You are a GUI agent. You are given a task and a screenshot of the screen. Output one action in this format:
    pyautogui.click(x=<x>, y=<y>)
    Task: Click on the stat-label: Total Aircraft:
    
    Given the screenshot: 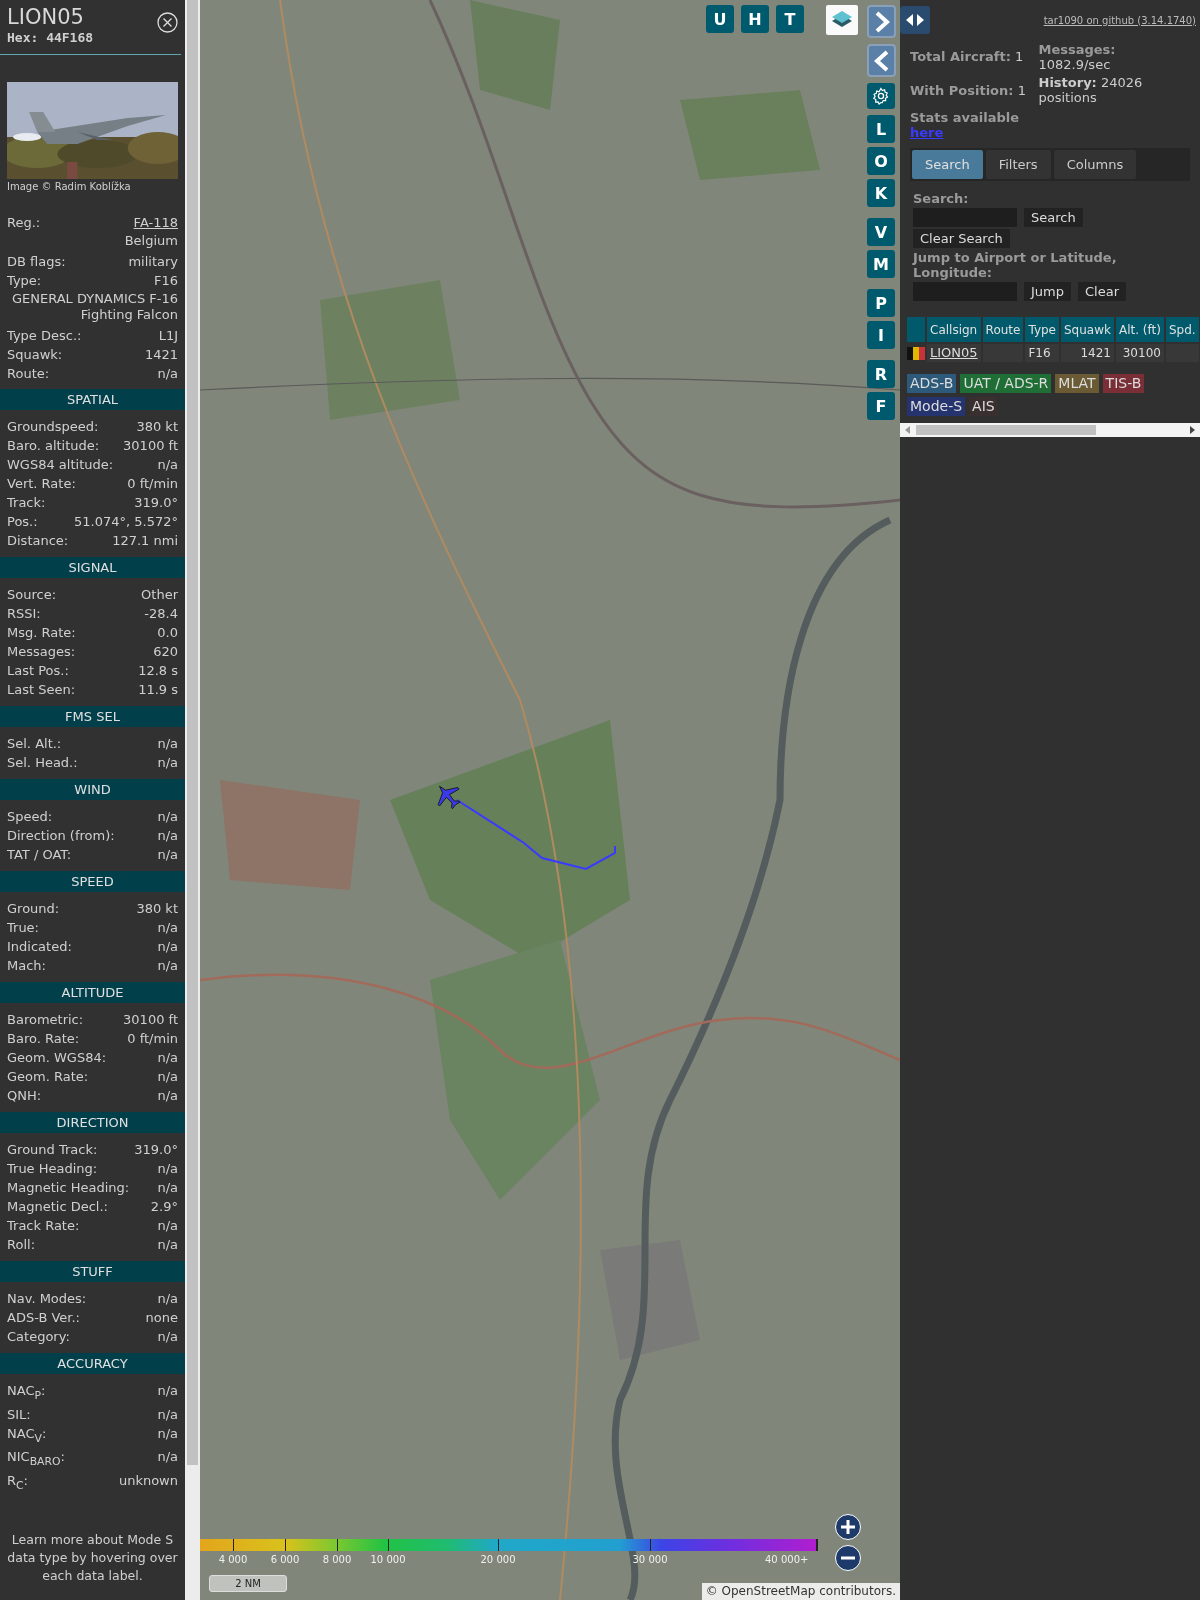 What is the action you would take?
    pyautogui.click(x=960, y=56)
    